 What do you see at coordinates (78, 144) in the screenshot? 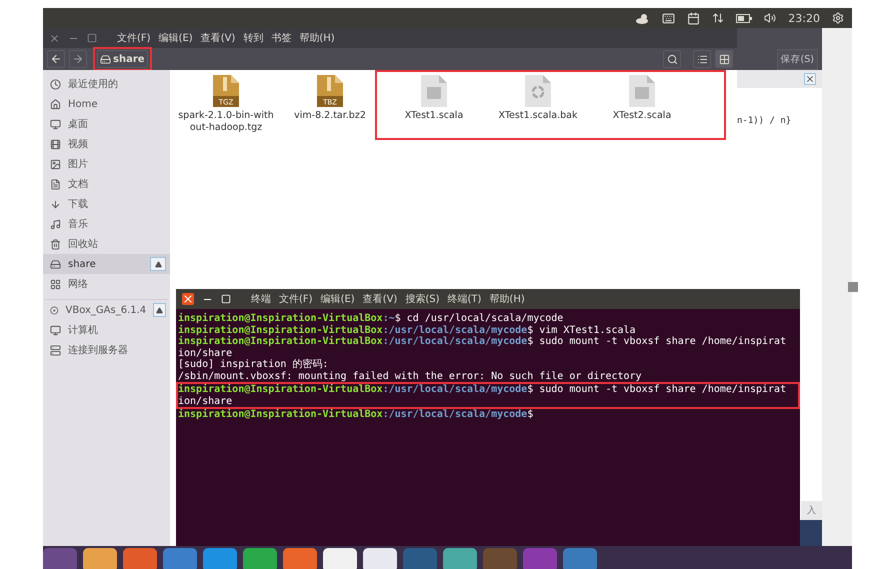
I see `sidebar-label: 视频` at bounding box center [78, 144].